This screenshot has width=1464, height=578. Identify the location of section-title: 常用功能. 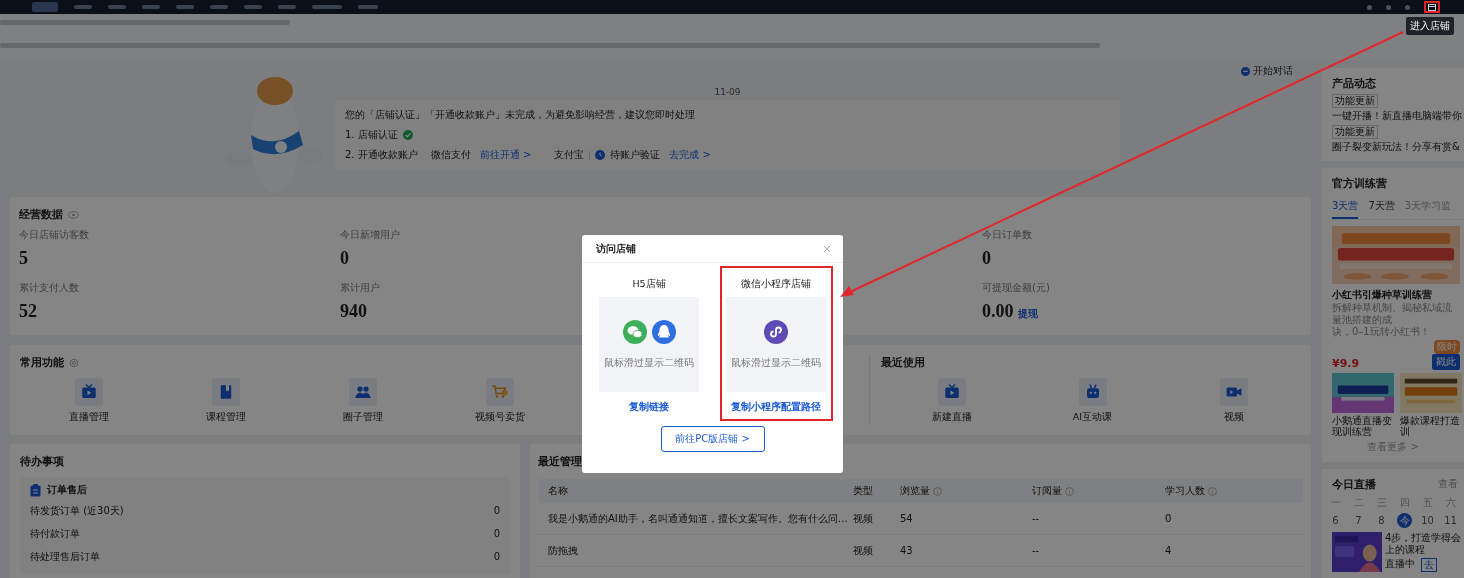
(42, 362).